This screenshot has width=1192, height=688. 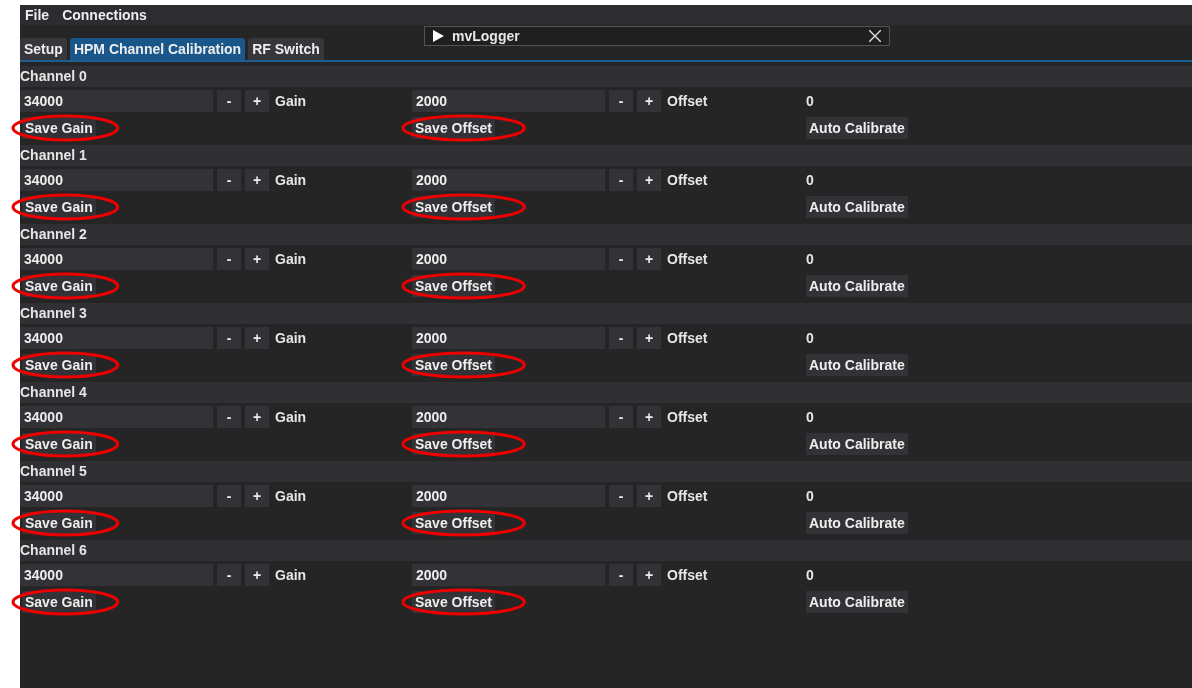 What do you see at coordinates (157, 49) in the screenshot?
I see `tab: HPM Channel Calibration` at bounding box center [157, 49].